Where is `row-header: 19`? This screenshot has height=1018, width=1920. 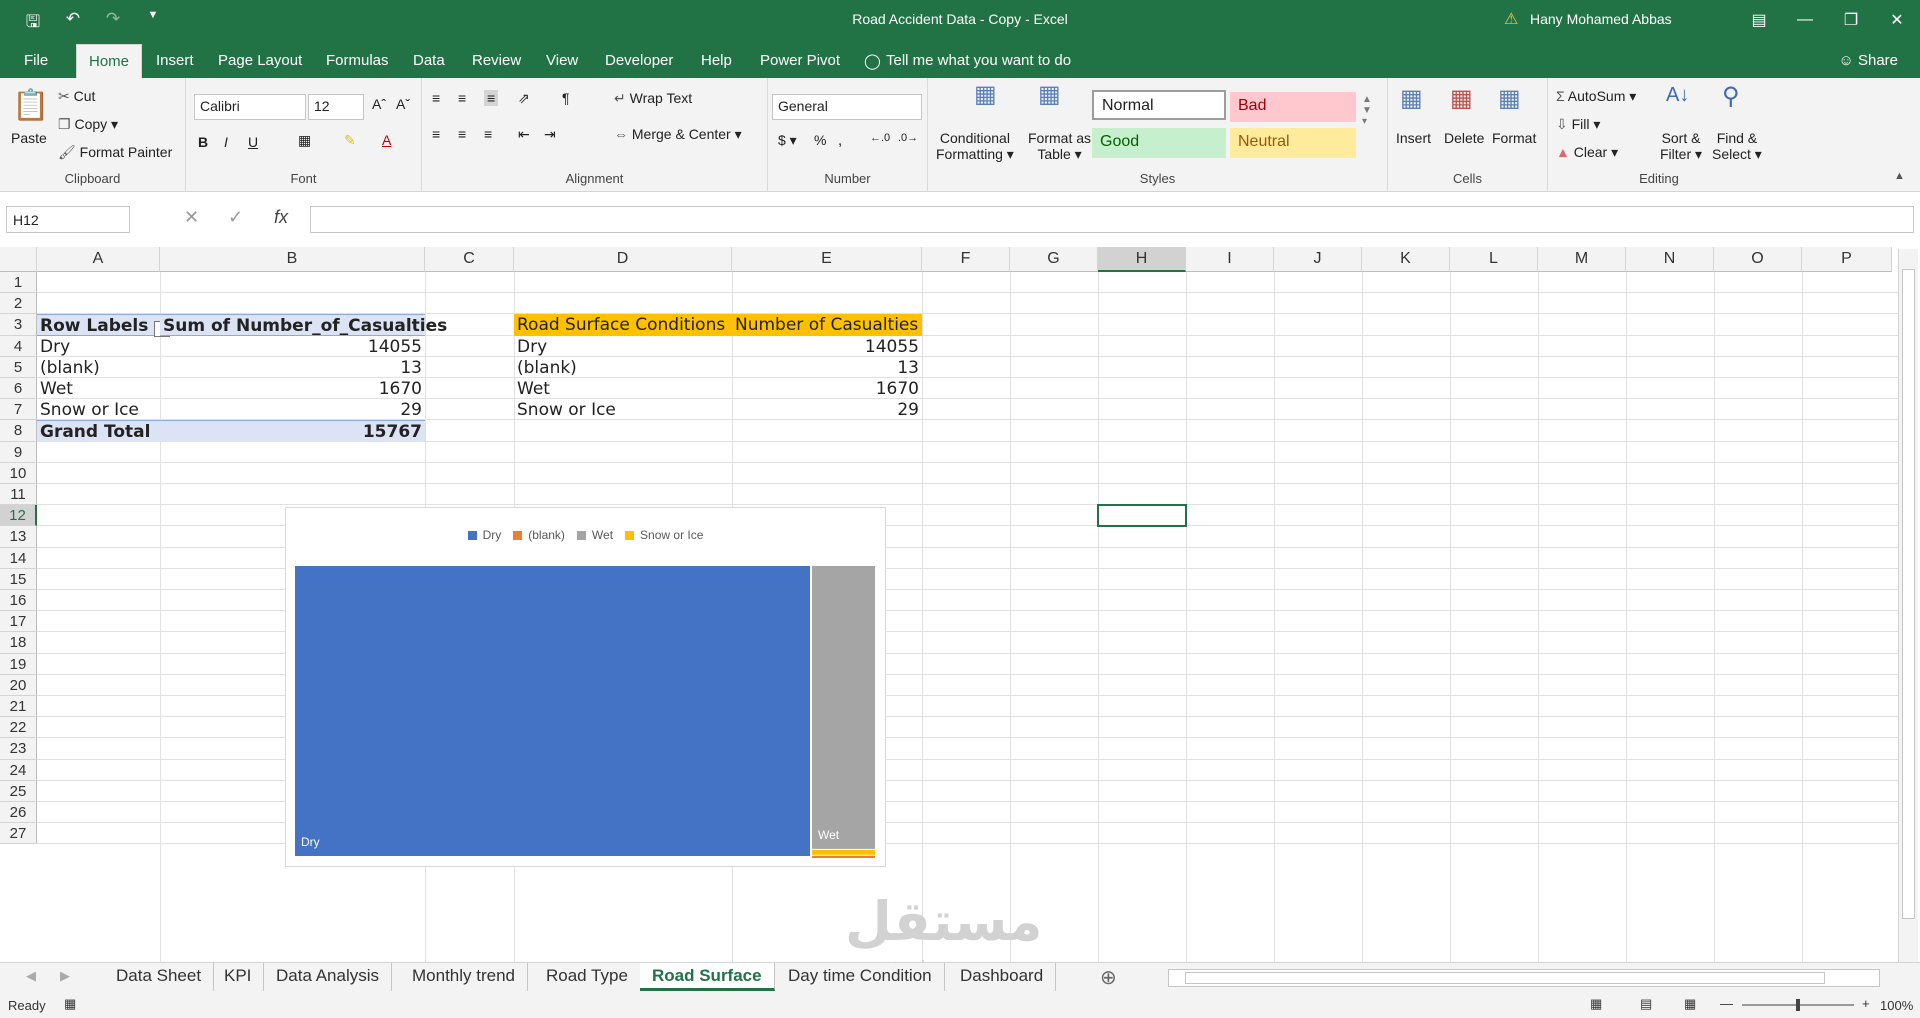
row-header: 19 is located at coordinates (18, 664).